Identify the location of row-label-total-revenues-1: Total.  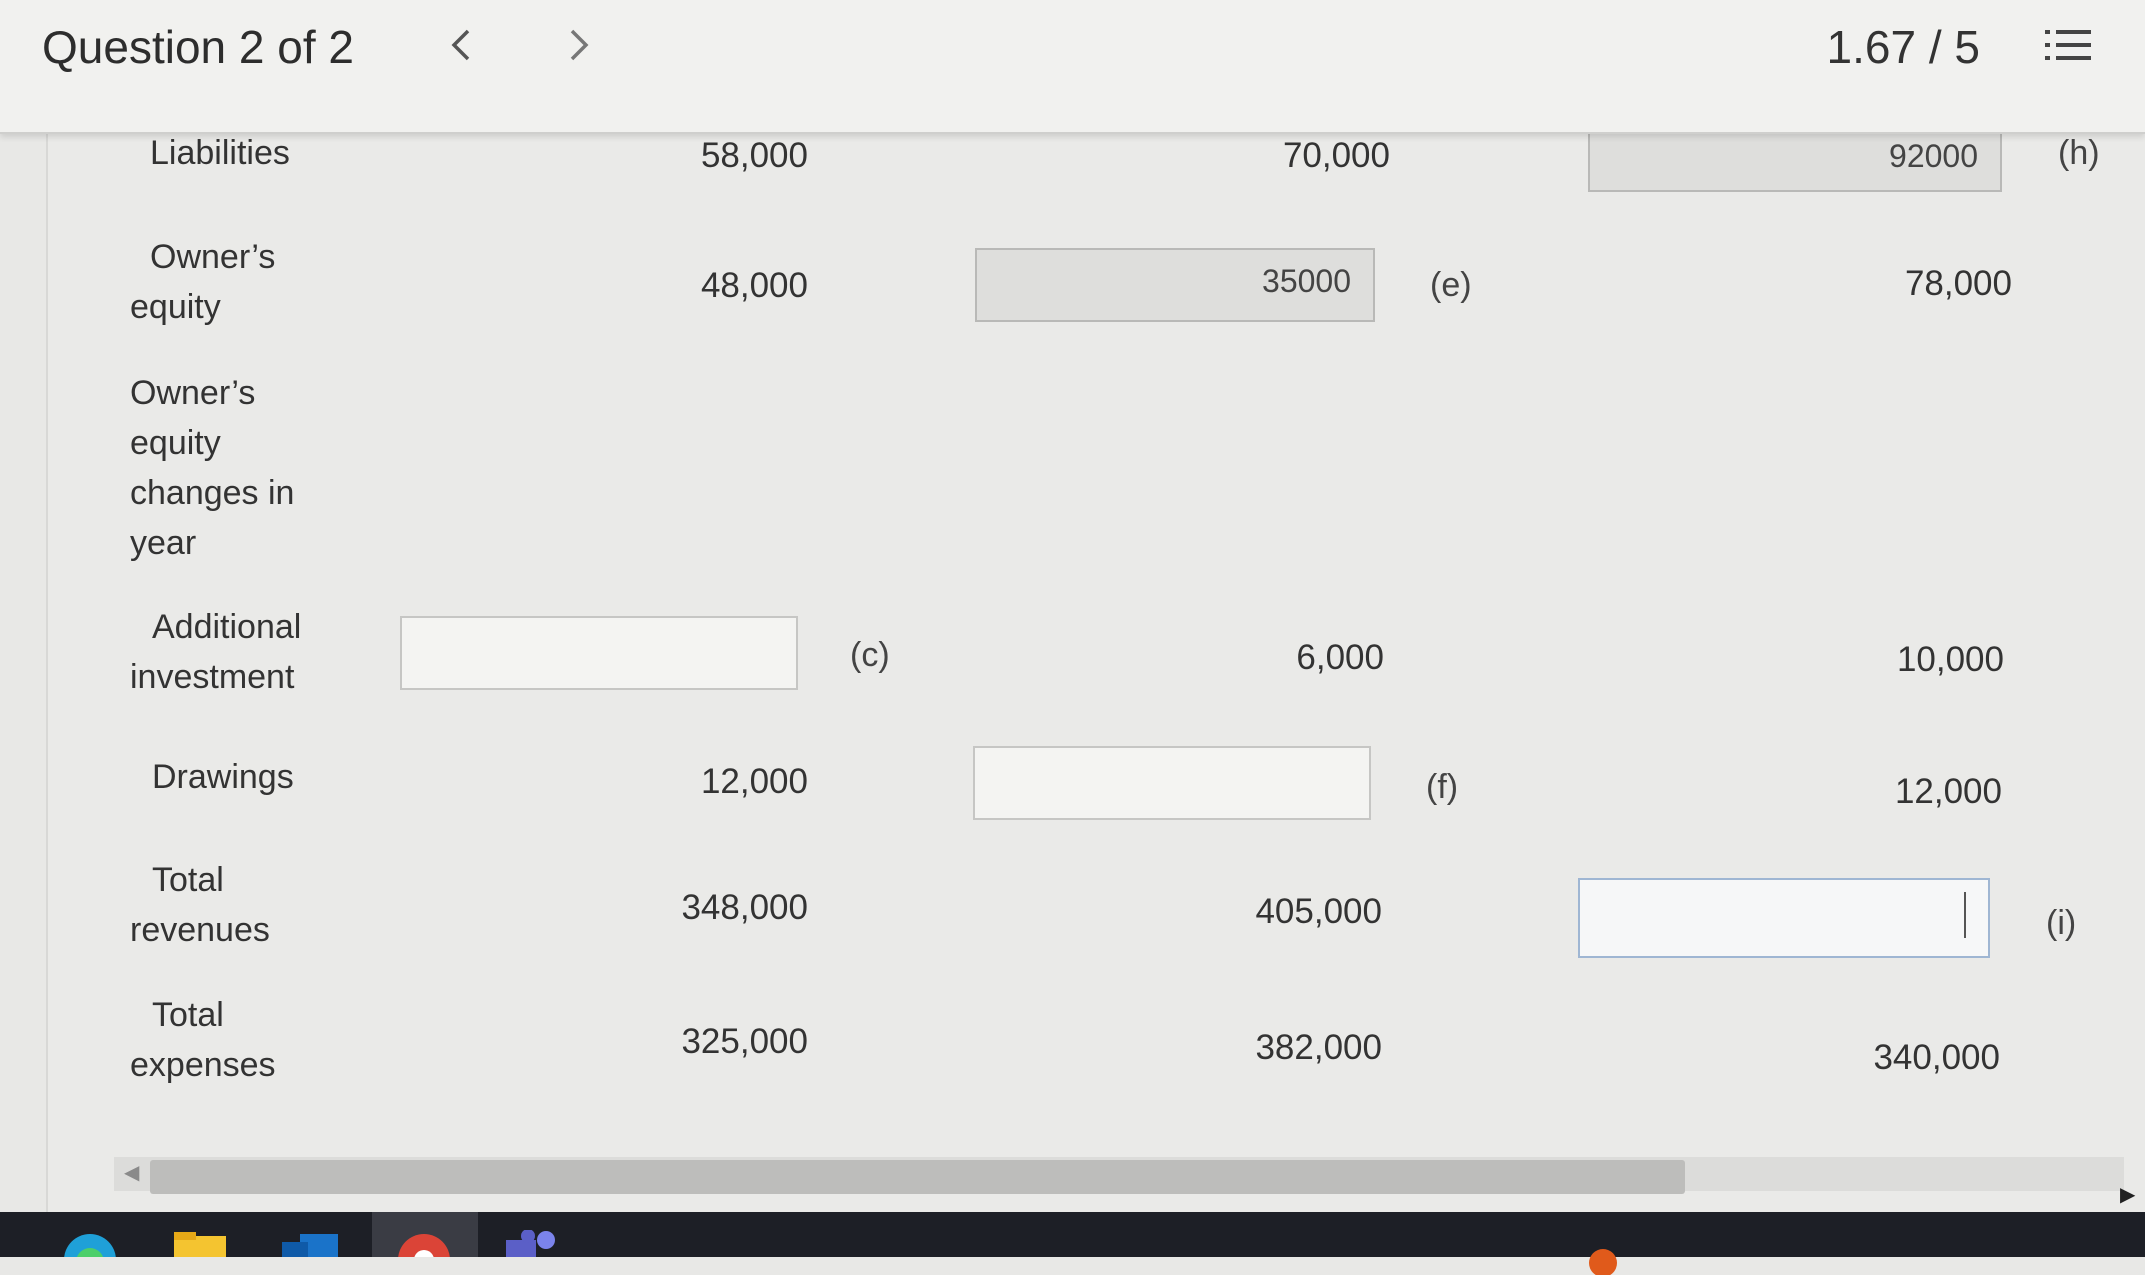
(188, 880).